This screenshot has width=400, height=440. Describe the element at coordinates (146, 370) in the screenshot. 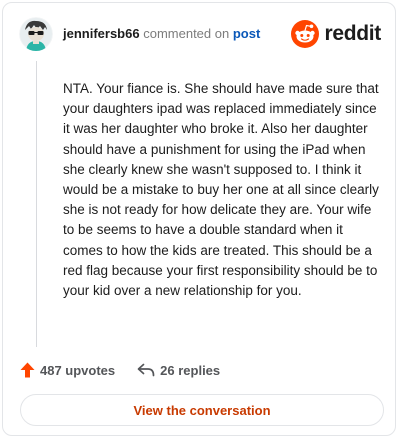

I see `reply-arrow-icon` at that location.